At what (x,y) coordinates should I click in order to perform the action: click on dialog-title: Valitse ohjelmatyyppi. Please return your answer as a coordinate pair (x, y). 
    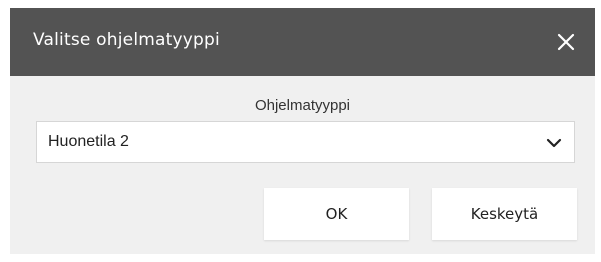
    Looking at the image, I should click on (126, 40).